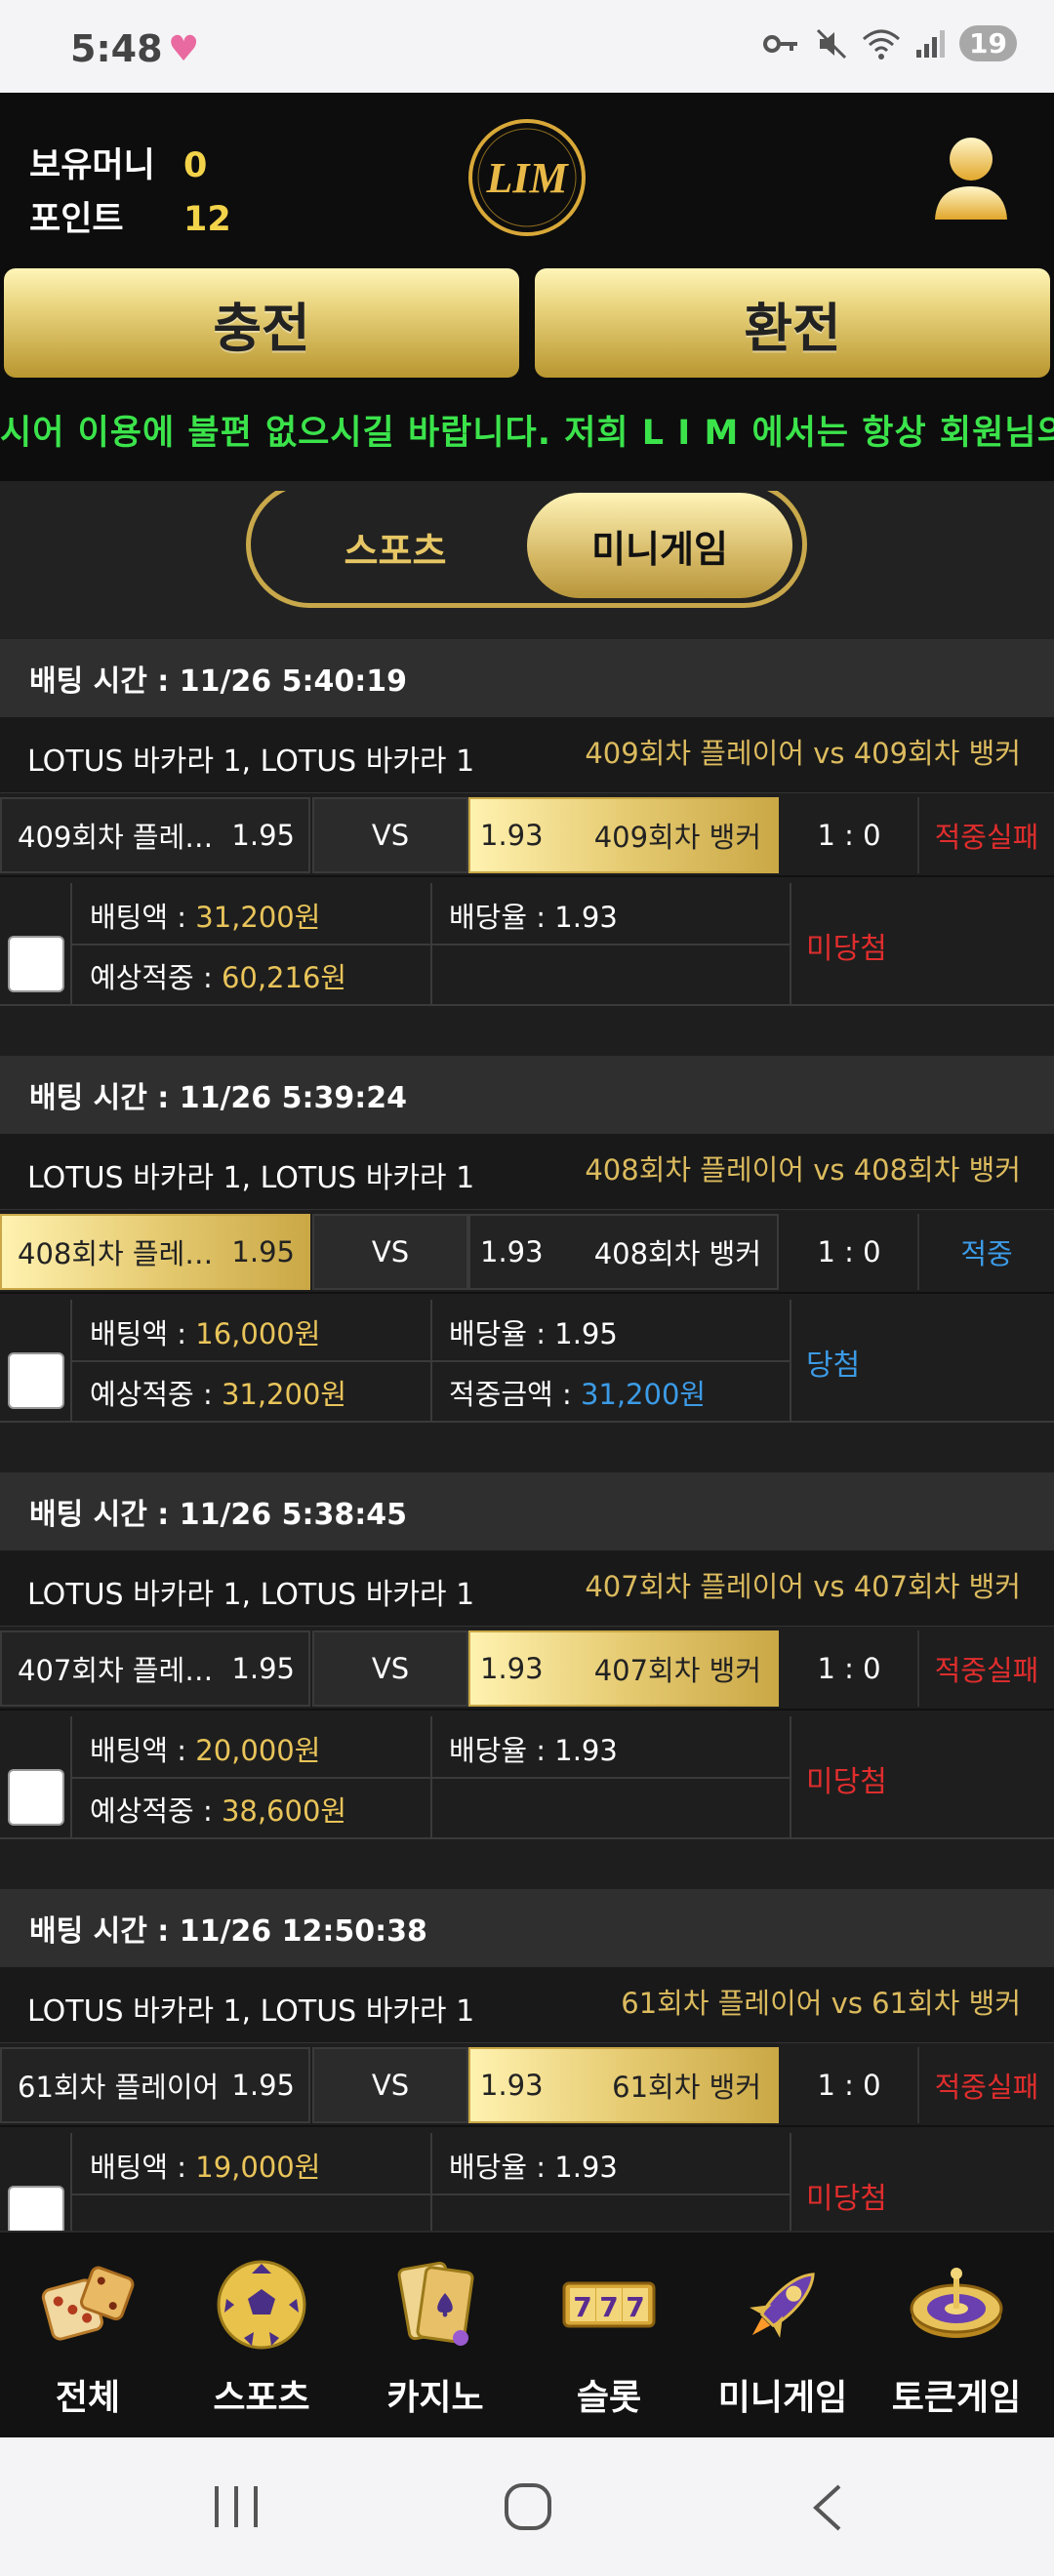 This screenshot has height=2576, width=1054. What do you see at coordinates (957, 2303) in the screenshot?
I see `roulette-icon` at bounding box center [957, 2303].